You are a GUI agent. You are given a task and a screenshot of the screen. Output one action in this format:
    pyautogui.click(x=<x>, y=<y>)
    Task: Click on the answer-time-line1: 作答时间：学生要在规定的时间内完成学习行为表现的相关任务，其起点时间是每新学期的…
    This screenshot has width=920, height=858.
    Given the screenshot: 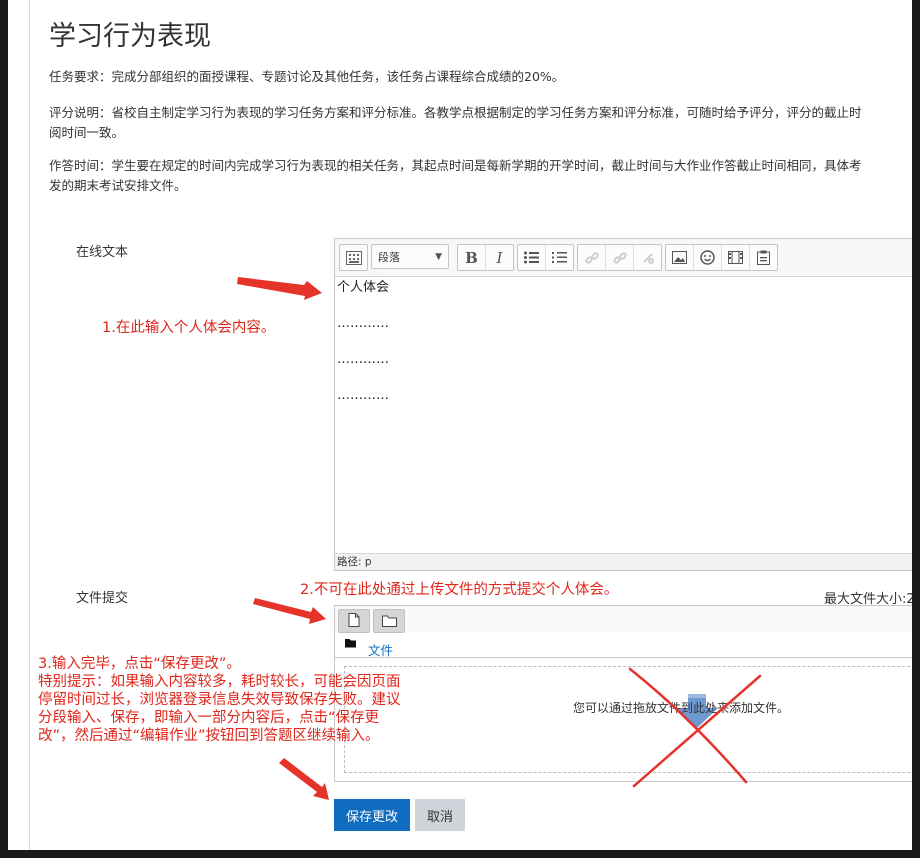 What is the action you would take?
    pyautogui.click(x=455, y=165)
    